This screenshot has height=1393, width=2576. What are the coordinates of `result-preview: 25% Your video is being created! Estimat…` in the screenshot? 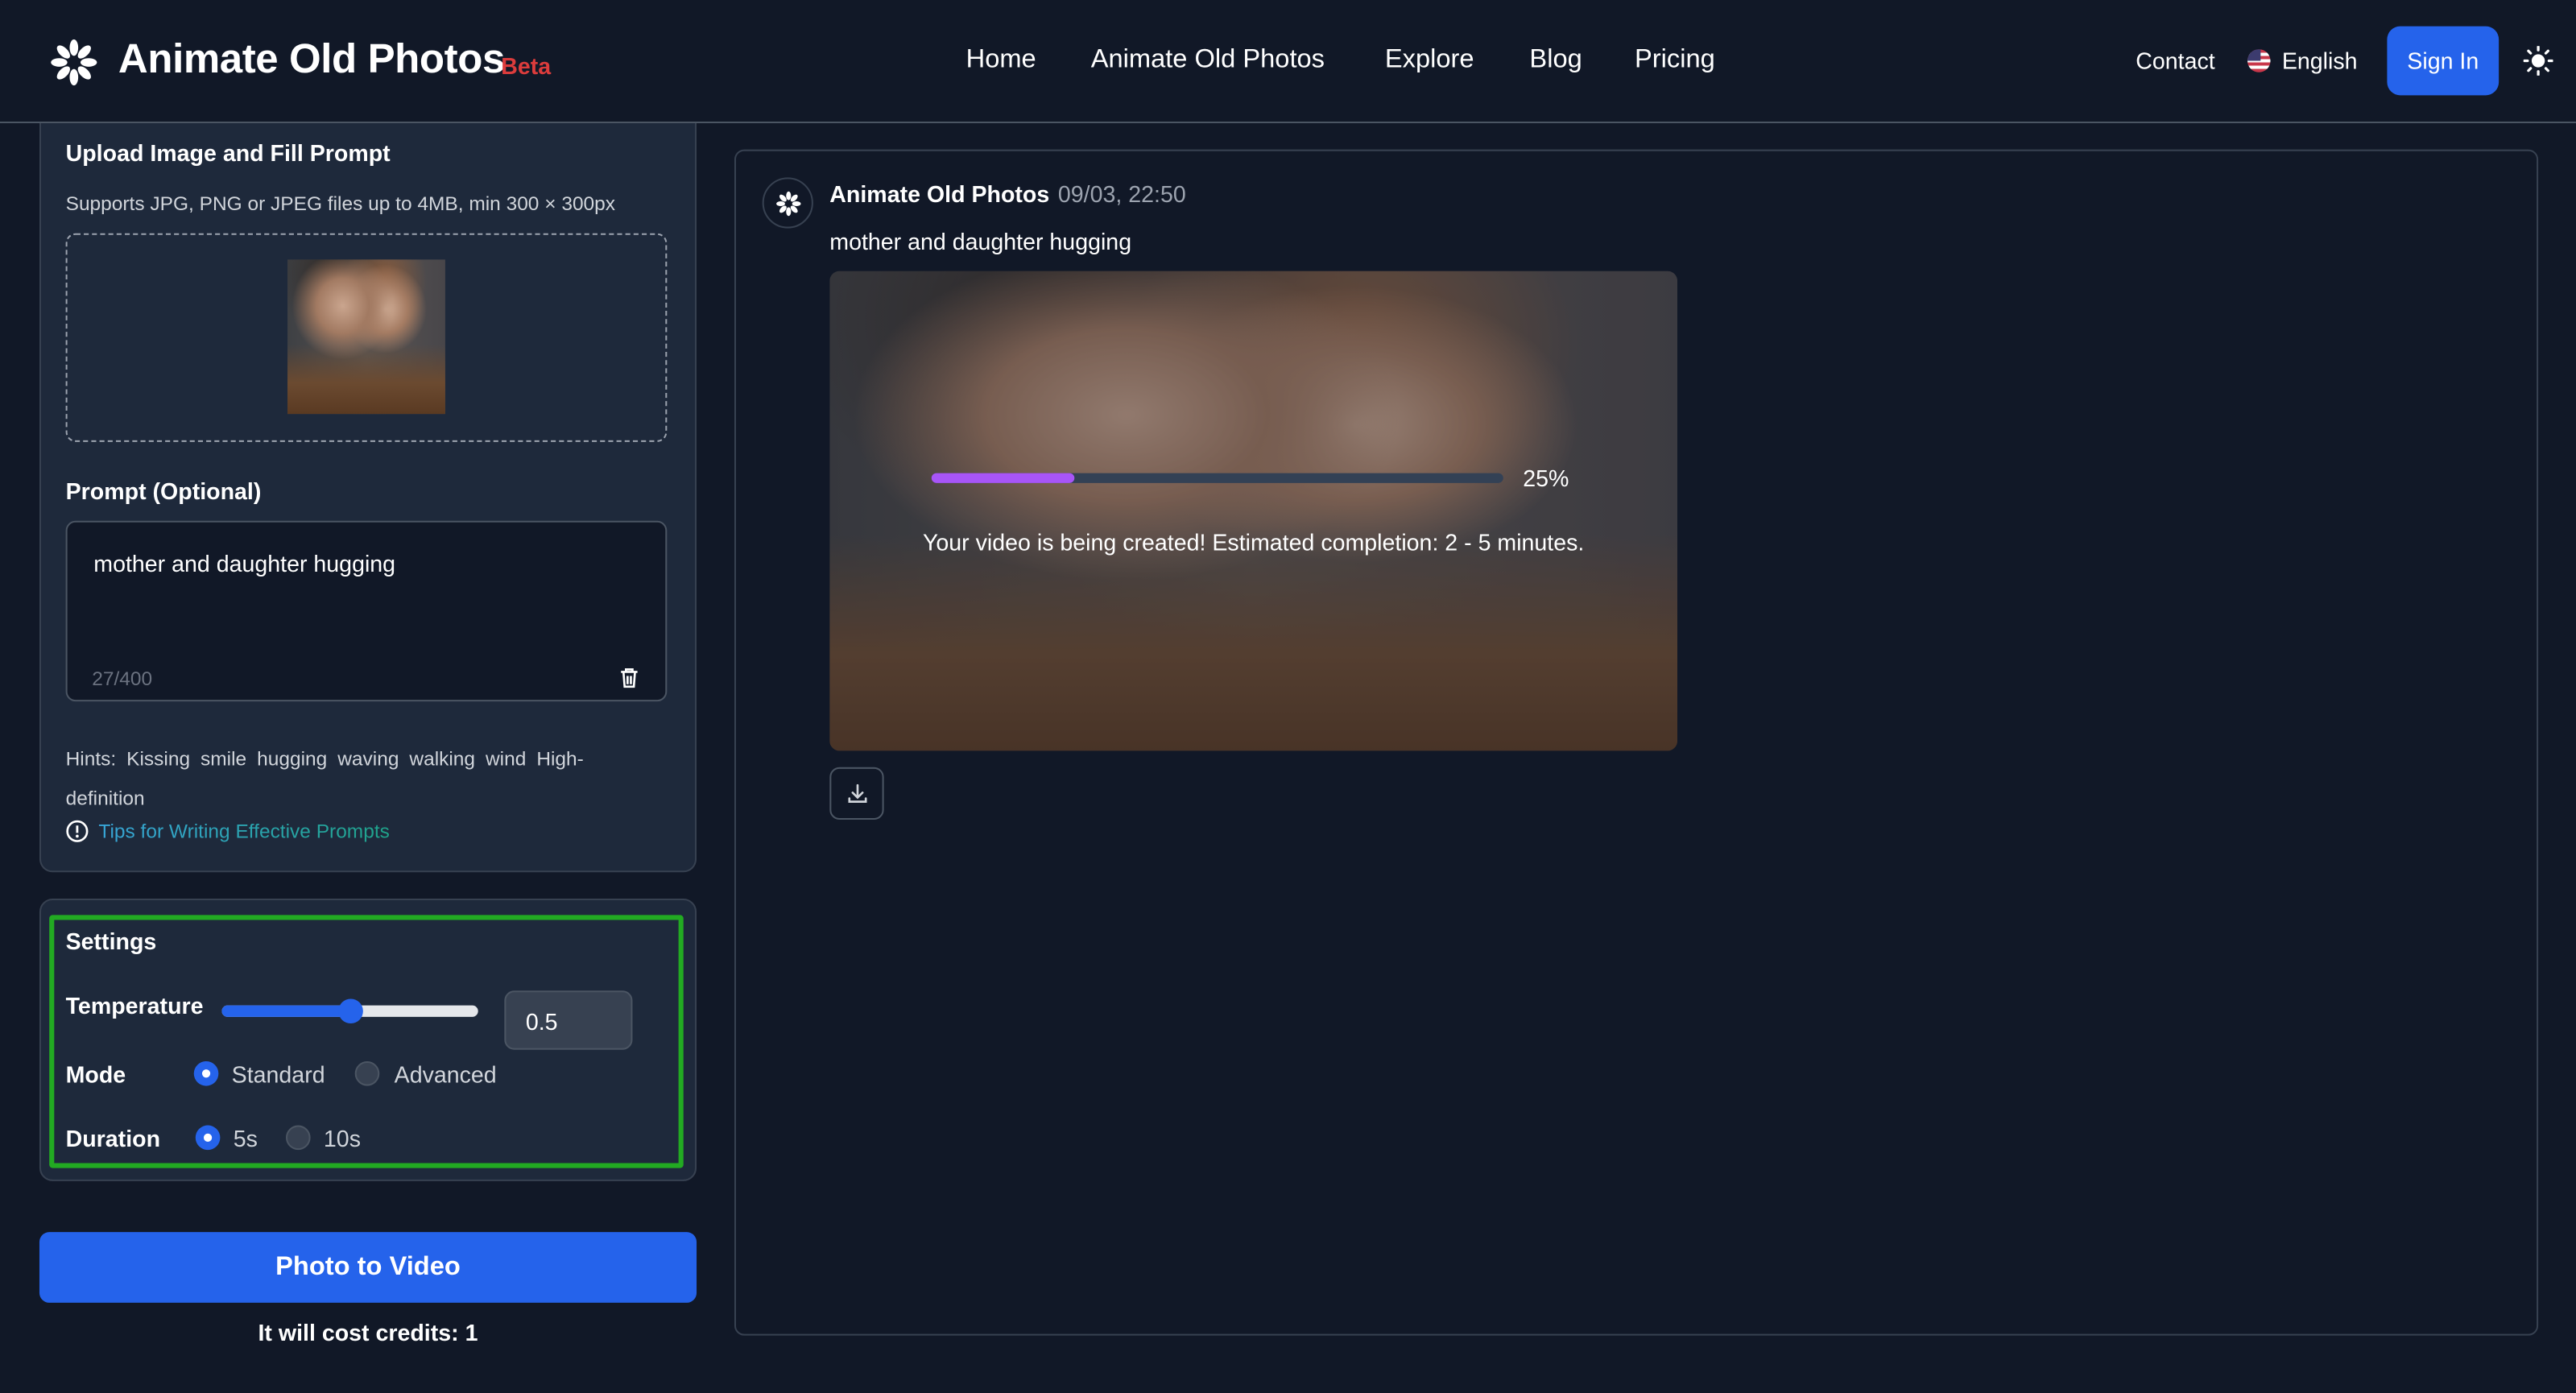 It's located at (1253, 511).